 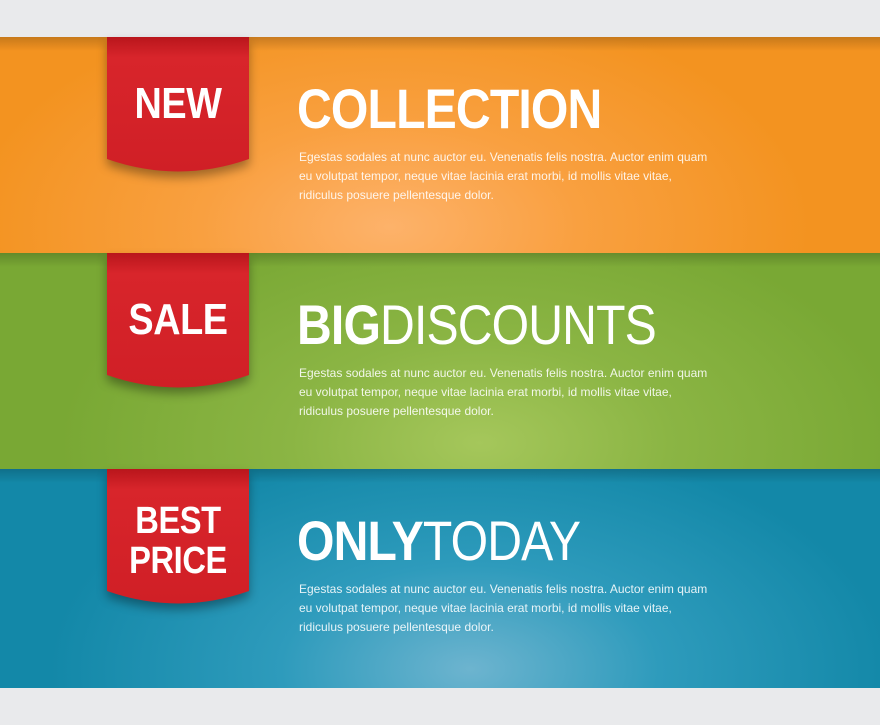 I want to click on ribbon-badge-best-price: BEST PRICE, so click(x=178, y=536).